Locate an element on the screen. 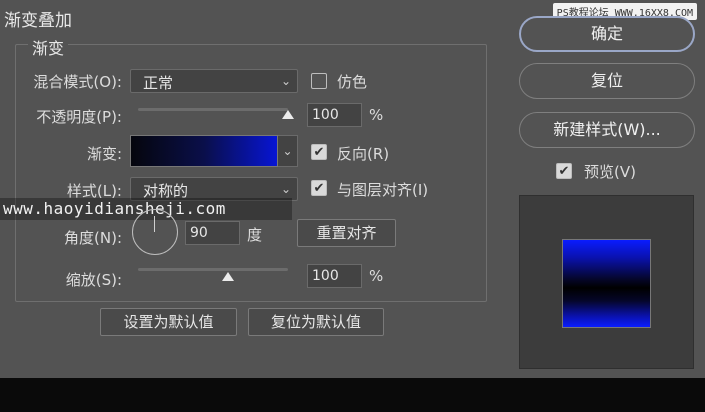  scale-input: 100 is located at coordinates (334, 276).